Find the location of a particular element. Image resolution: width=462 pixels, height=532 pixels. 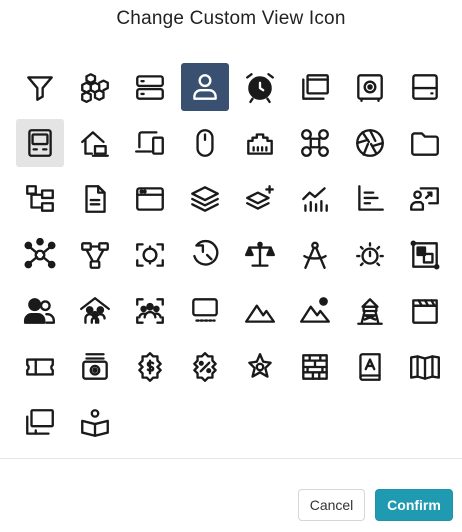

icon-option-resize-corners is located at coordinates (425, 255).